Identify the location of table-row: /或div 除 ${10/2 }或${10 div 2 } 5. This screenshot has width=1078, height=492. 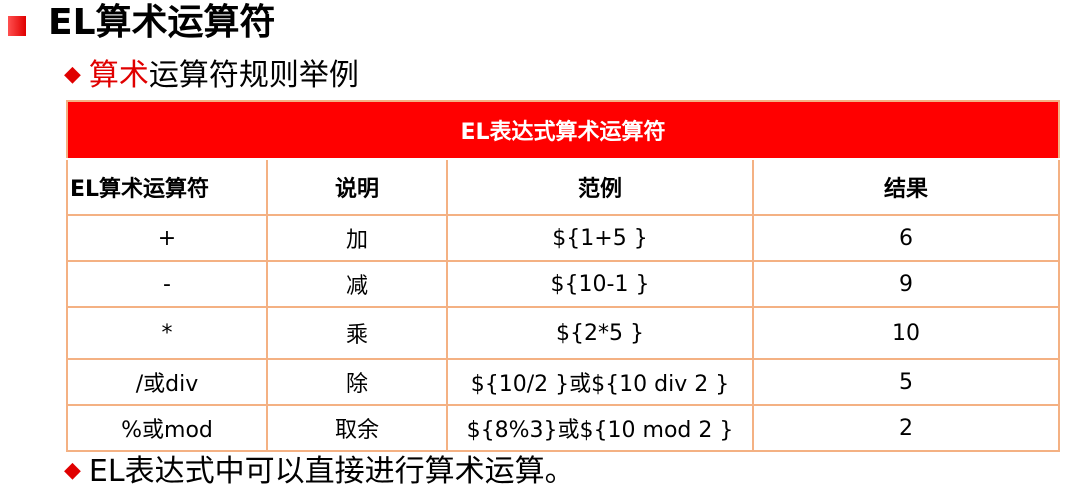
(563, 382).